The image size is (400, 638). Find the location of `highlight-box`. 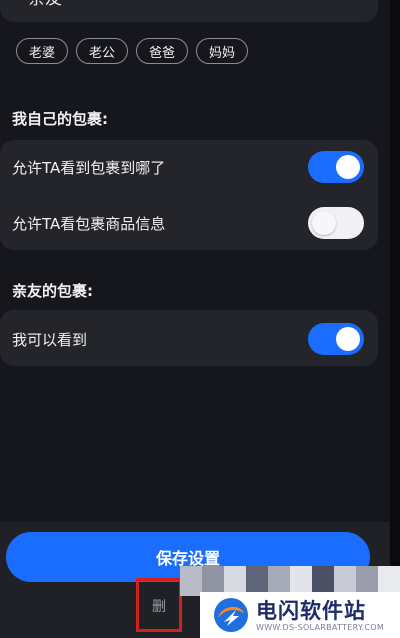

highlight-box is located at coordinates (159, 605).